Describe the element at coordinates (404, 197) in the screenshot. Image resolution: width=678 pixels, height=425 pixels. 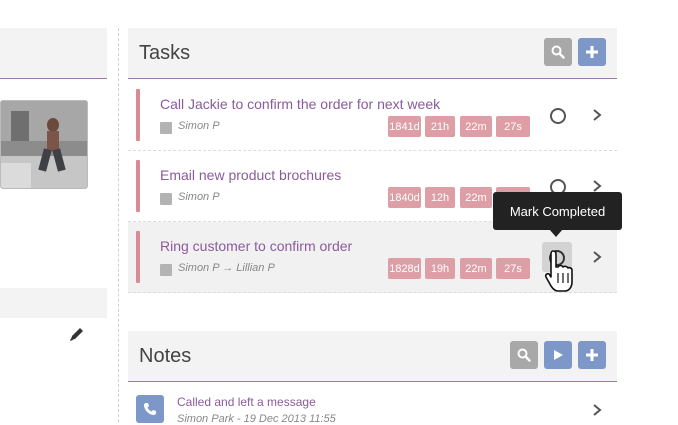
I see `timer-days: 1840d` at that location.